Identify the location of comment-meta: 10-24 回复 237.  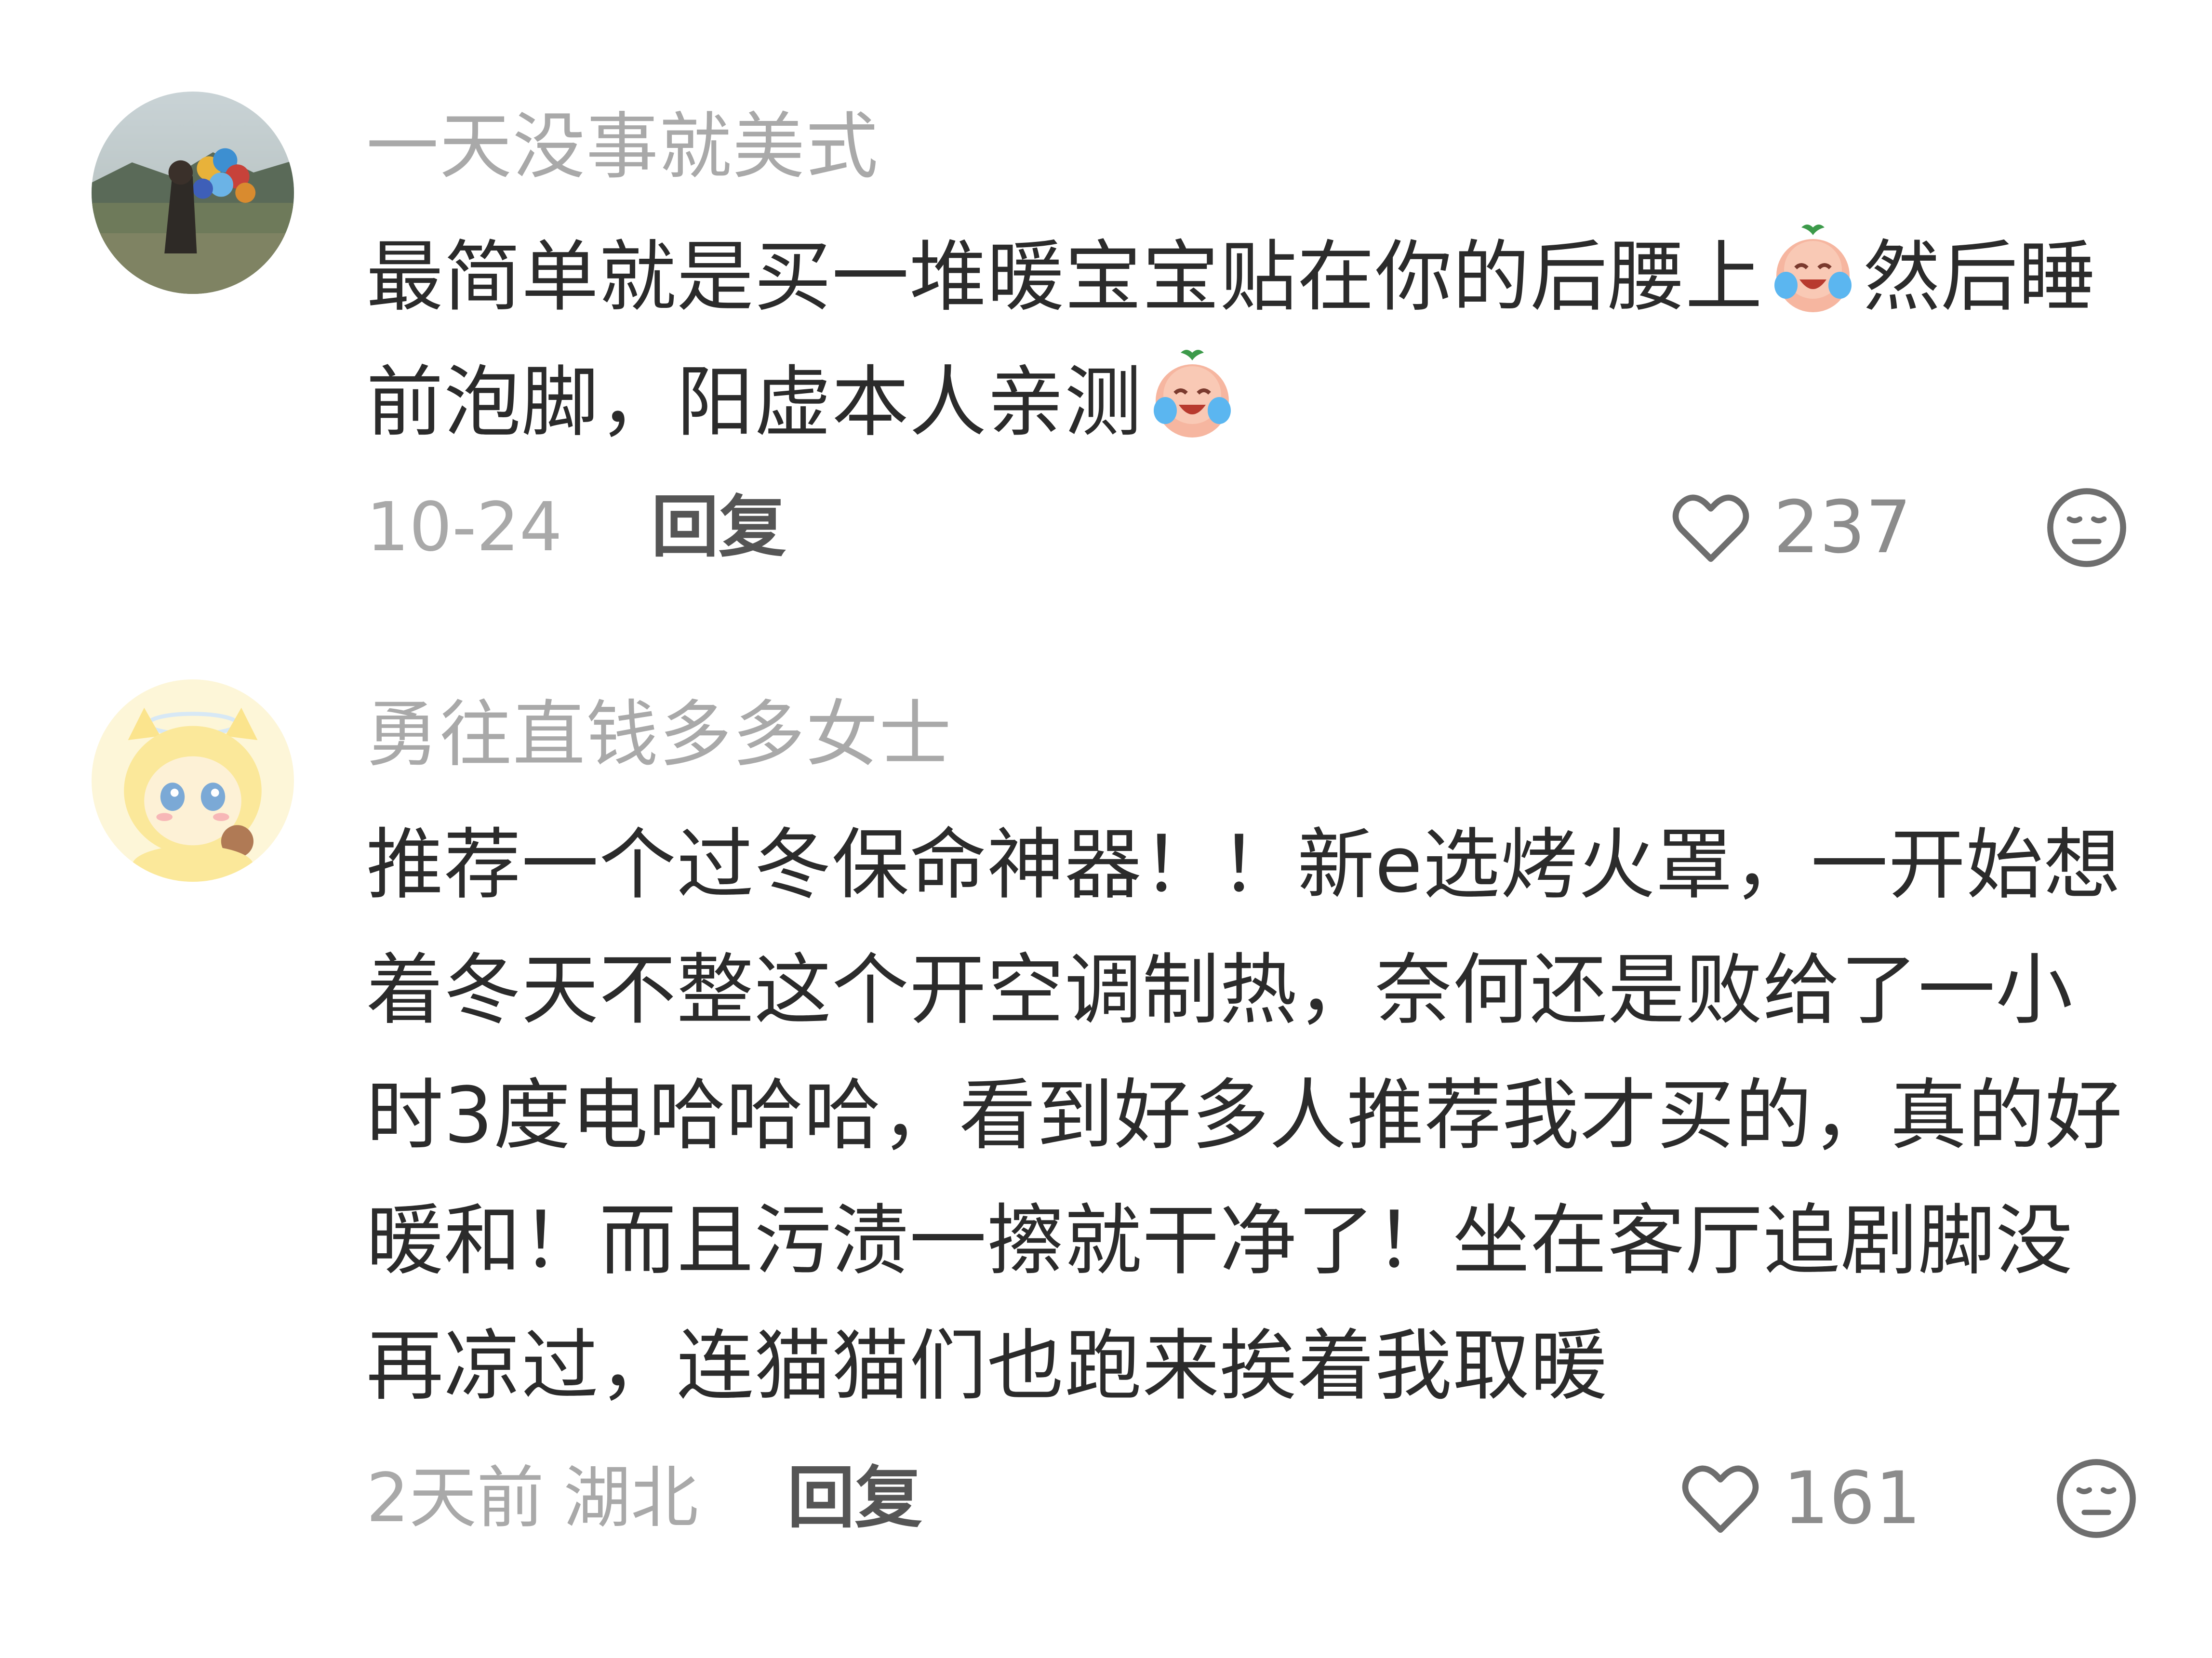
(1257, 527).